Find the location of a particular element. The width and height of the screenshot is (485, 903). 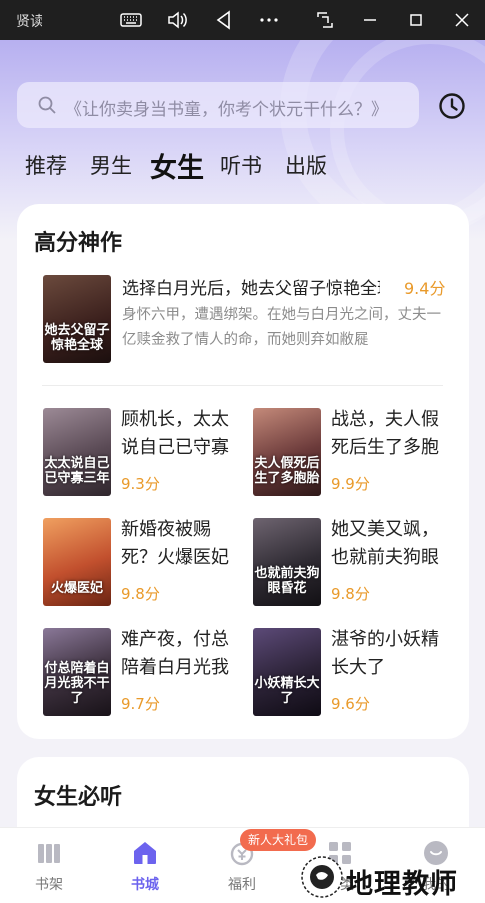

book-cover: 她去父留子惊艳全球 is located at coordinates (77, 319).